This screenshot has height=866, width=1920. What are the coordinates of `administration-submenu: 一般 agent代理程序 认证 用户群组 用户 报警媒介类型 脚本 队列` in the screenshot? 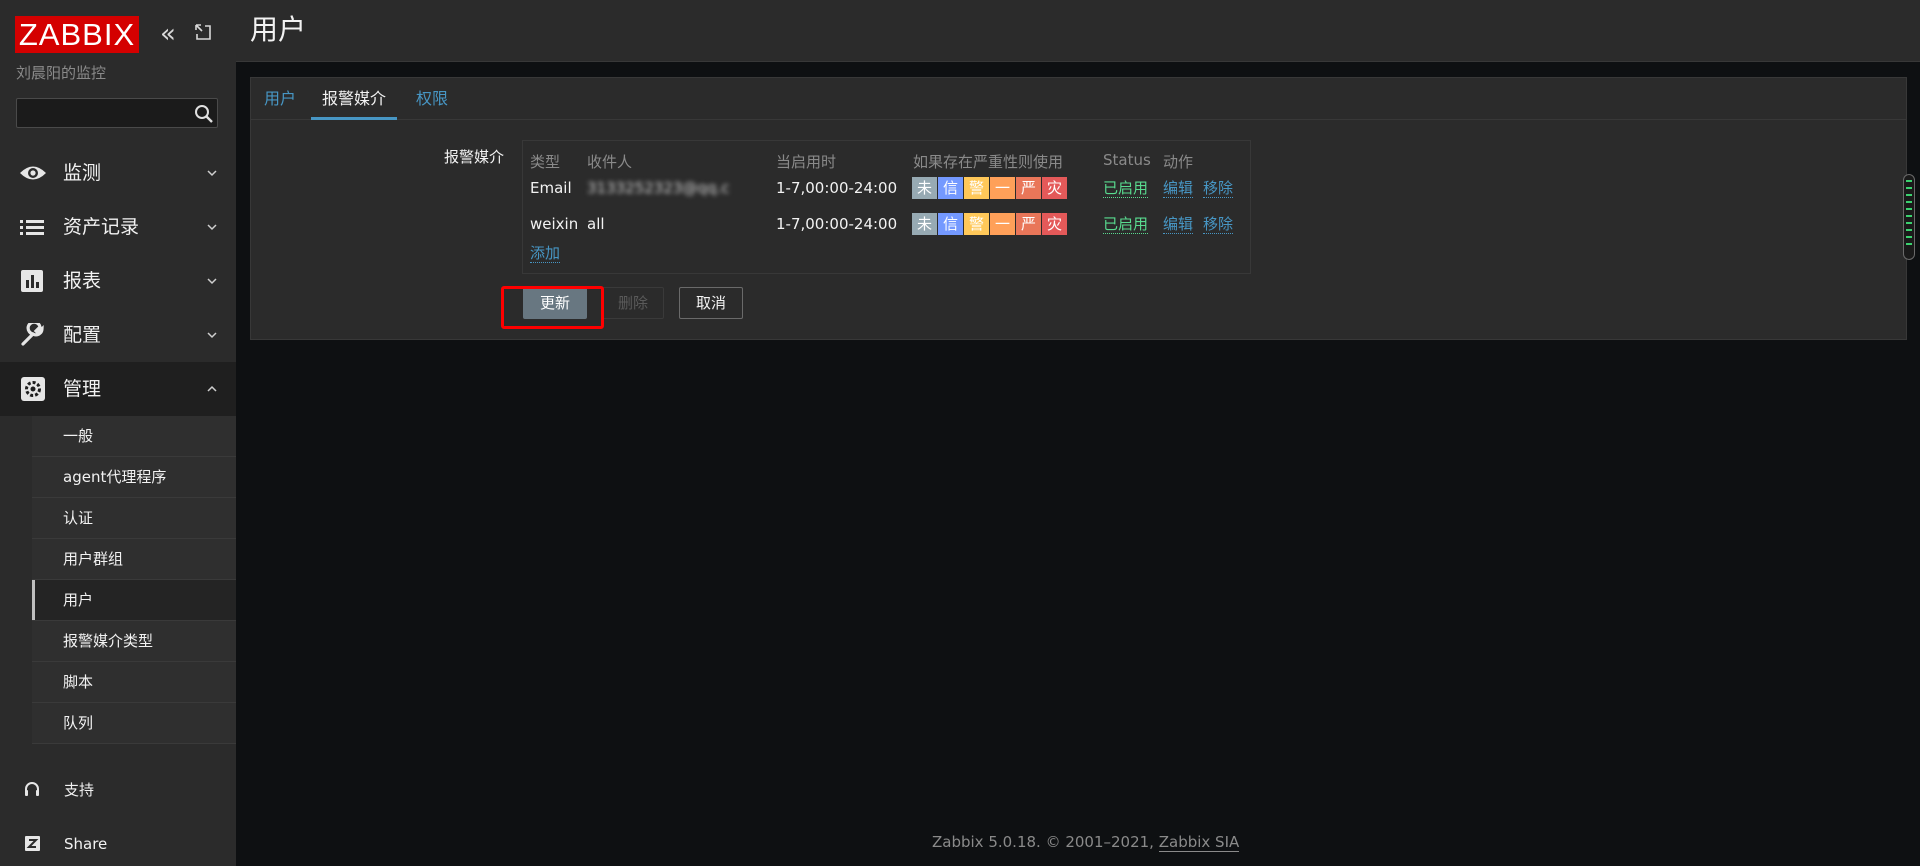 It's located at (134, 580).